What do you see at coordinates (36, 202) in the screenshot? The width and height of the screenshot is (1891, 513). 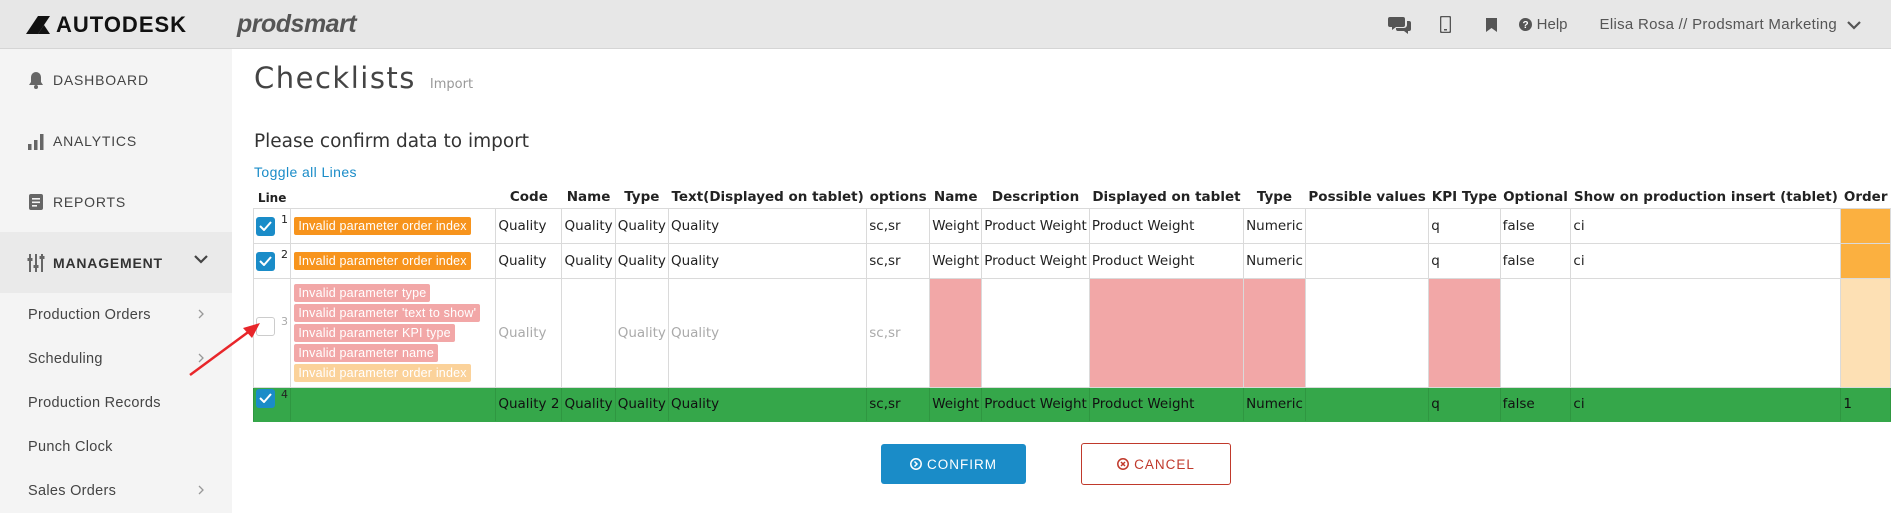 I see `report-icon` at bounding box center [36, 202].